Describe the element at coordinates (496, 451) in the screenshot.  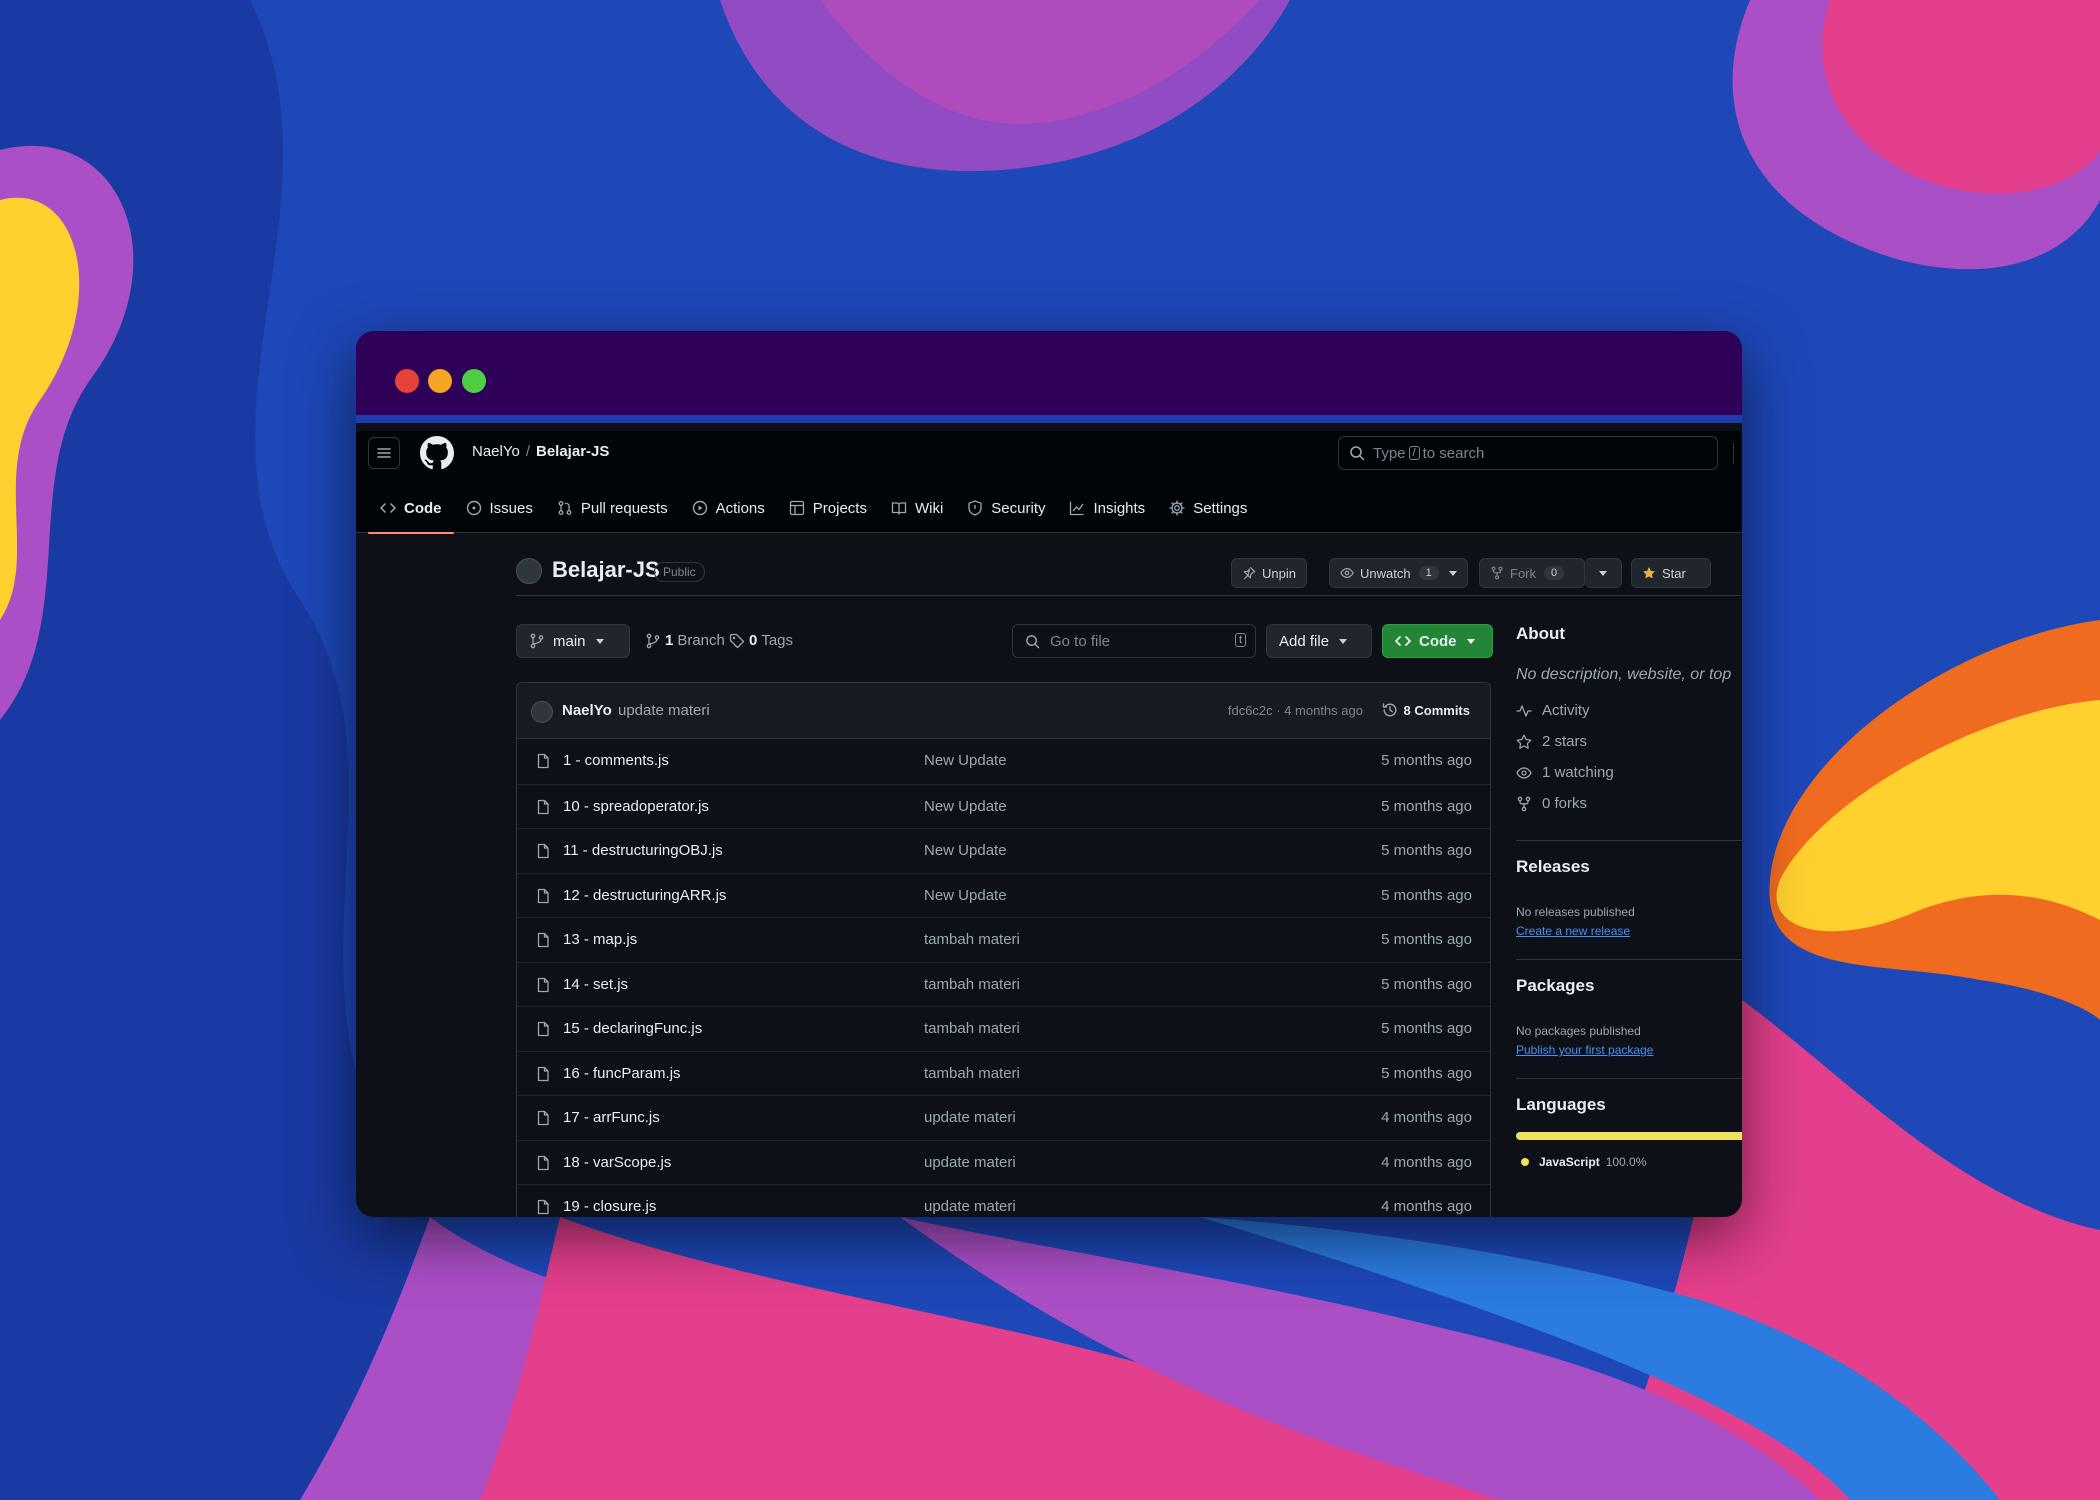
I see `owner-link: NaelYo` at that location.